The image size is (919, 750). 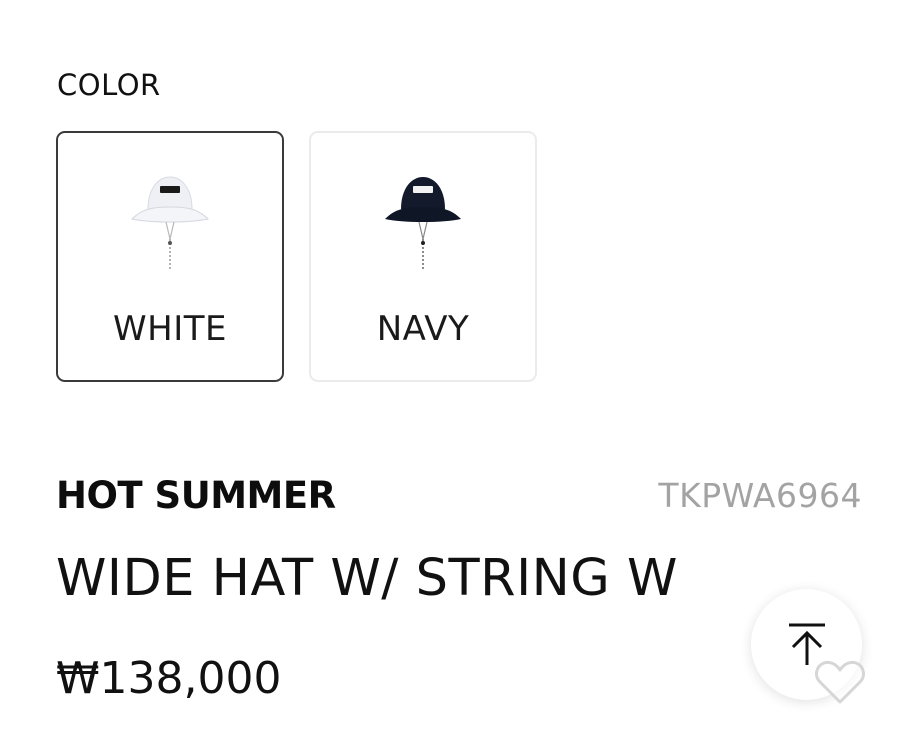 What do you see at coordinates (169, 678) in the screenshot?
I see `product-price: ₩138,000` at bounding box center [169, 678].